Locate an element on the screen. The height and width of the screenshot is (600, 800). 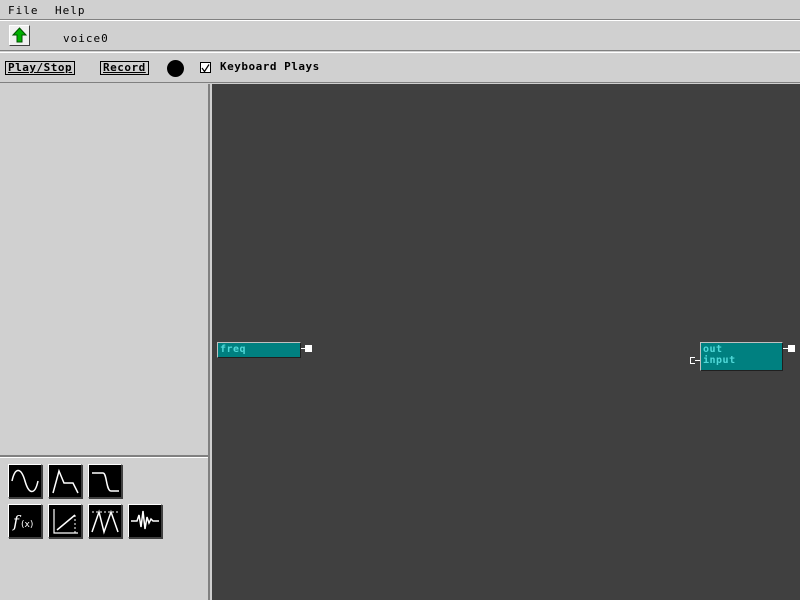
function-icon: f (x) is located at coordinates (22, 521).